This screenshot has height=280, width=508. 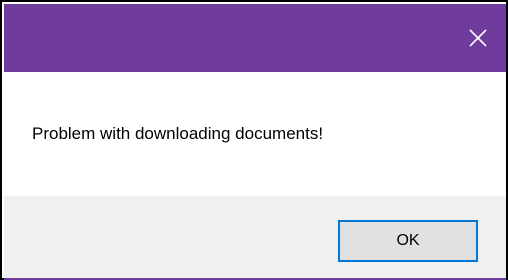 I want to click on error-message: Problem with downloading documents!, so click(x=178, y=133).